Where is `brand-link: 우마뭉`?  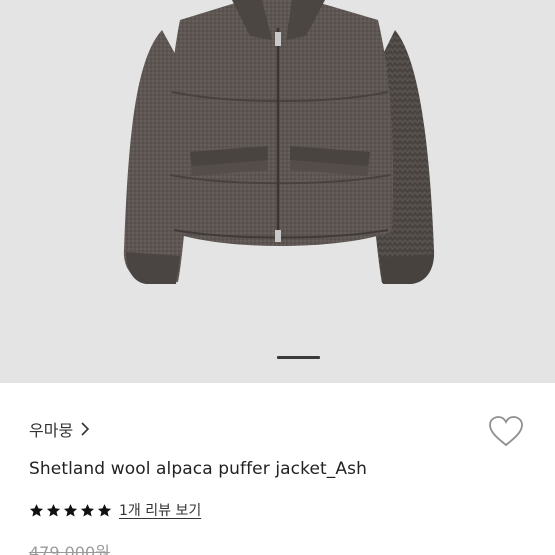 brand-link: 우마뭉 is located at coordinates (60, 429).